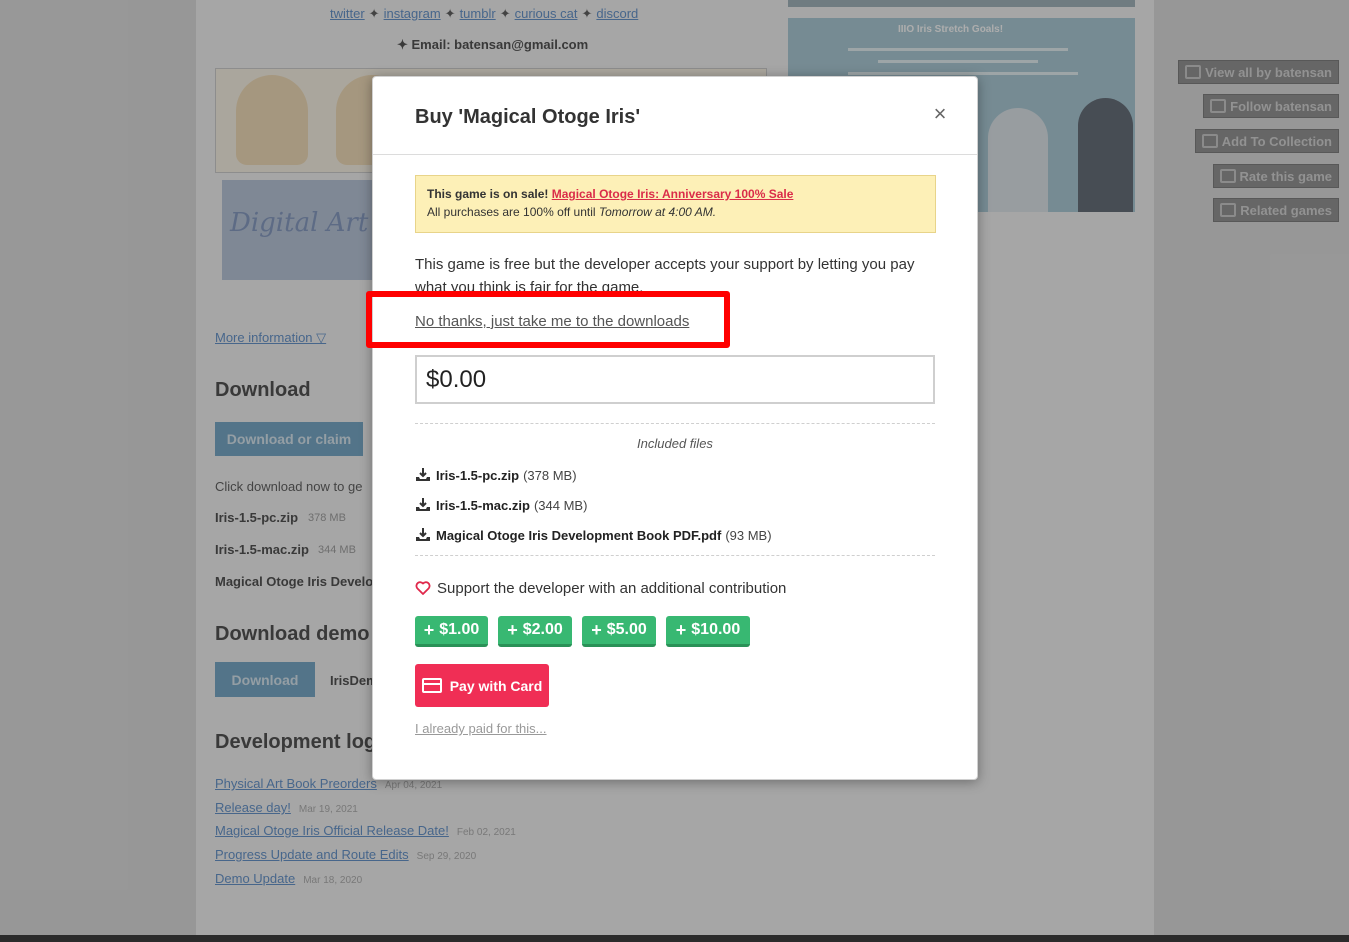 Image resolution: width=1349 pixels, height=942 pixels. What do you see at coordinates (675, 379) in the screenshot?
I see `price-input` at bounding box center [675, 379].